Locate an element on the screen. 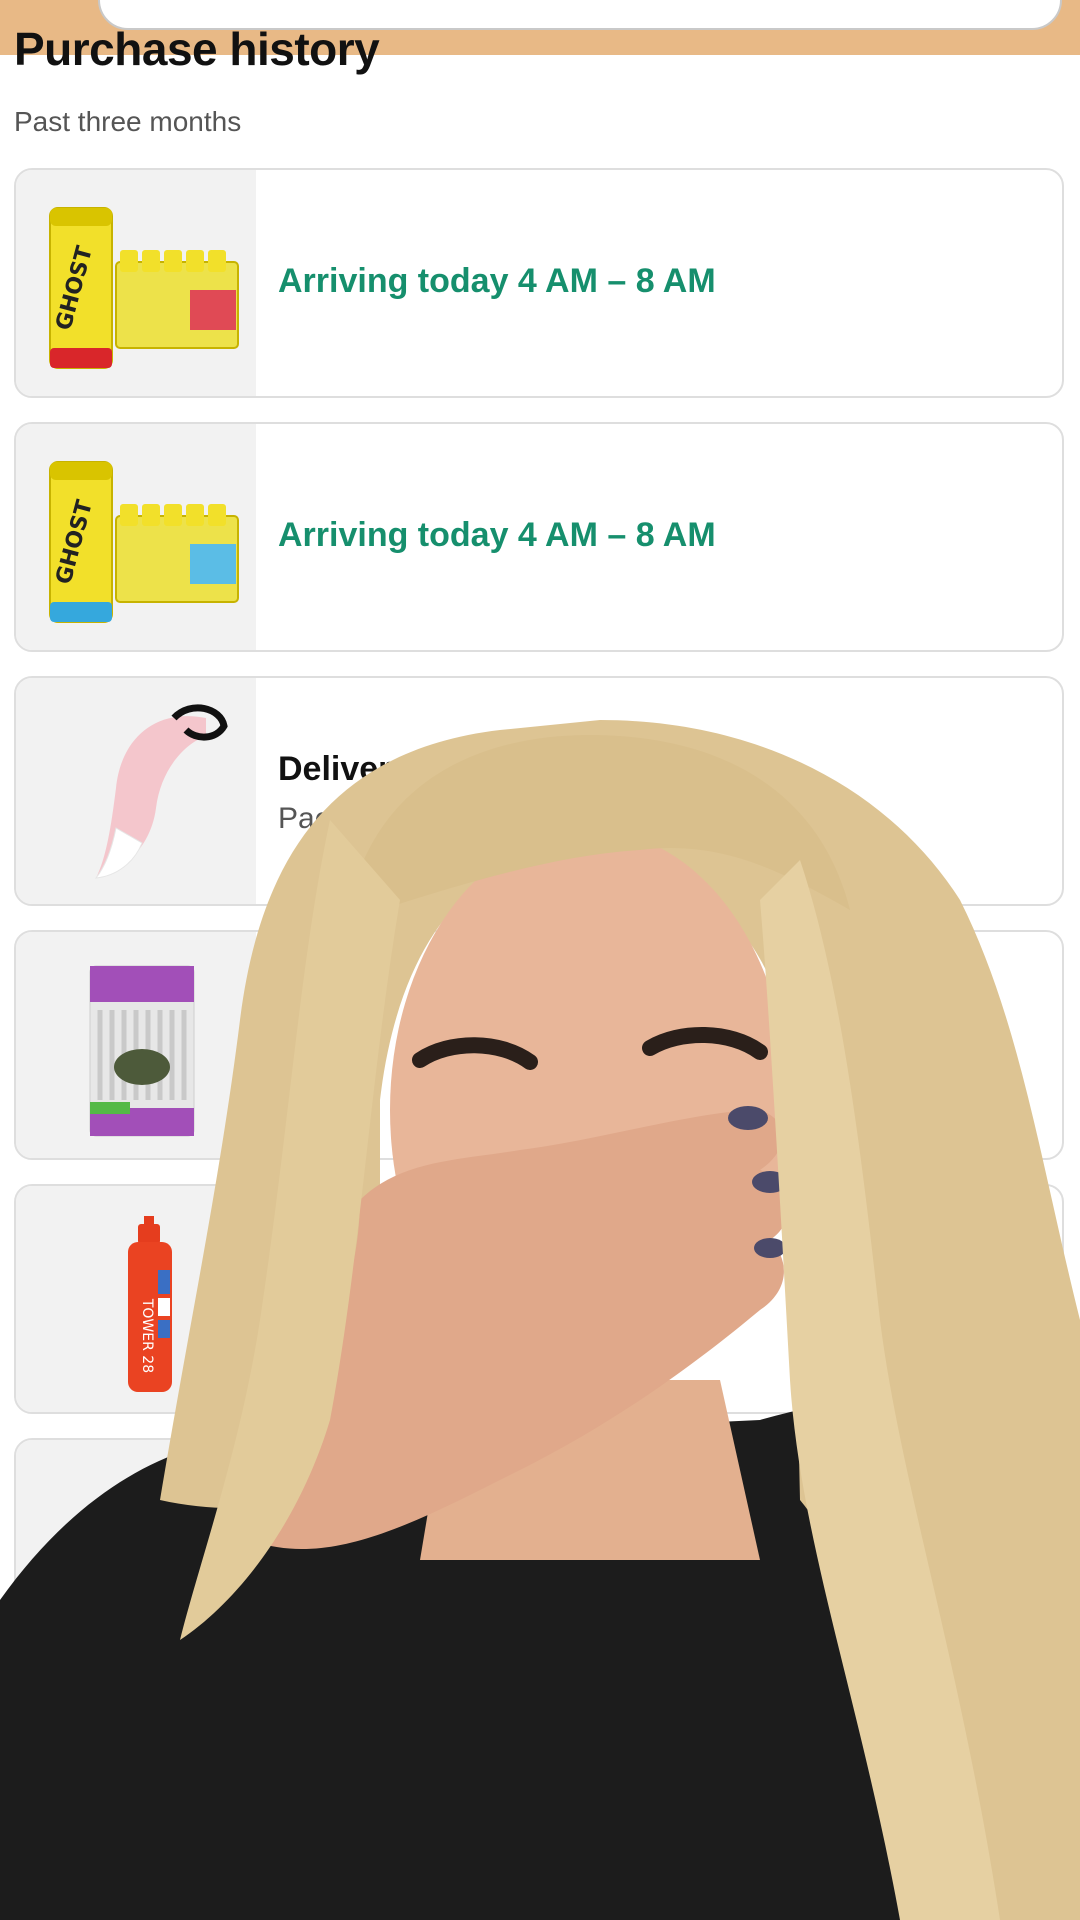 Image resolution: width=1080 pixels, height=1920 pixels. order-status: Delivered May 5 is located at coordinates (407, 769).